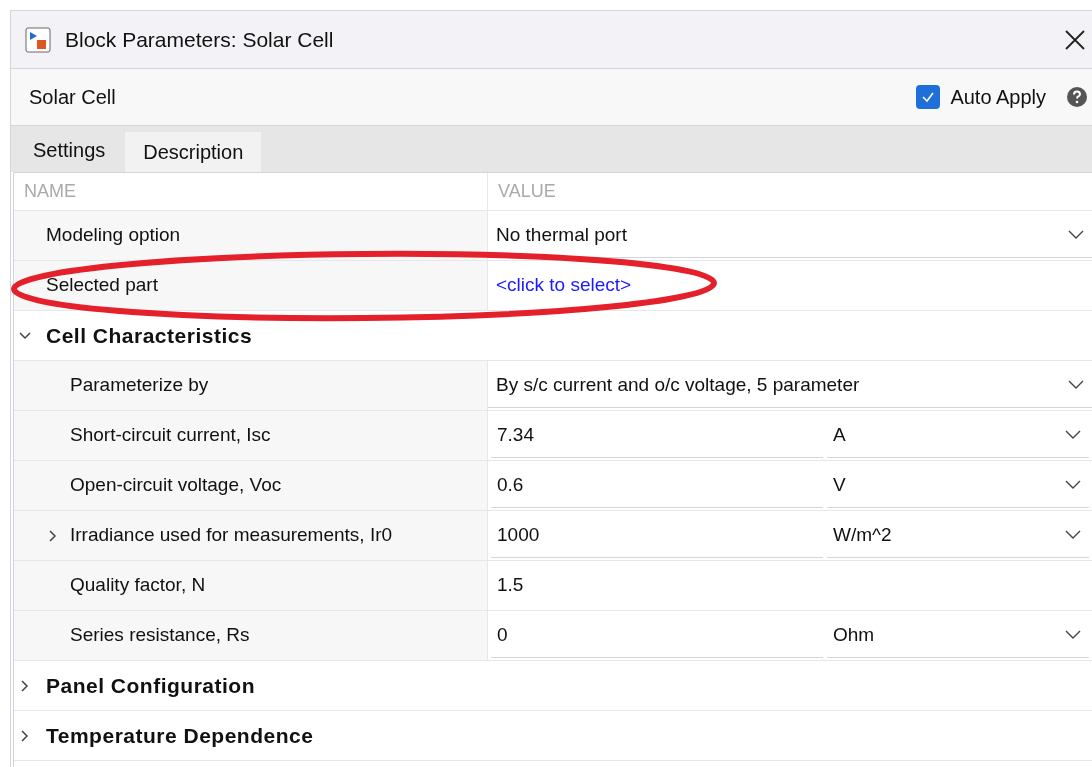  Describe the element at coordinates (113, 235) in the screenshot. I see `parameter-name: Modeling option` at that location.